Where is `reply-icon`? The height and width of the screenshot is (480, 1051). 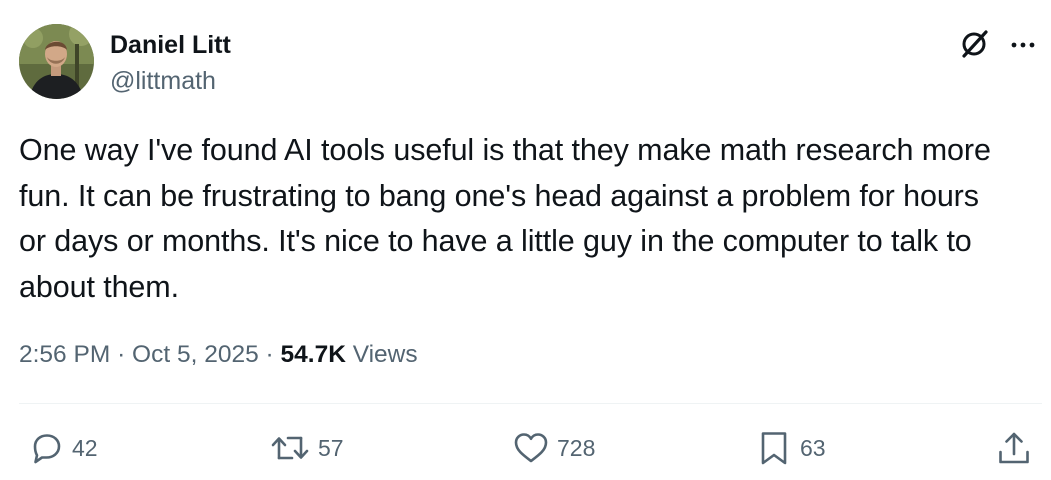 reply-icon is located at coordinates (47, 449).